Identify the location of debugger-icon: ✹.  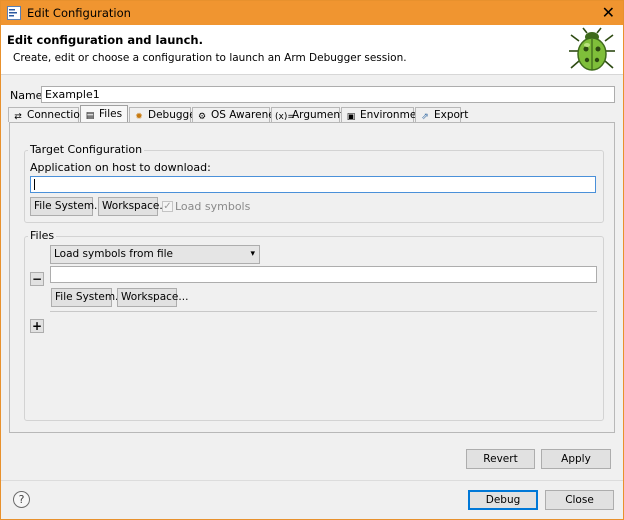
(139, 117).